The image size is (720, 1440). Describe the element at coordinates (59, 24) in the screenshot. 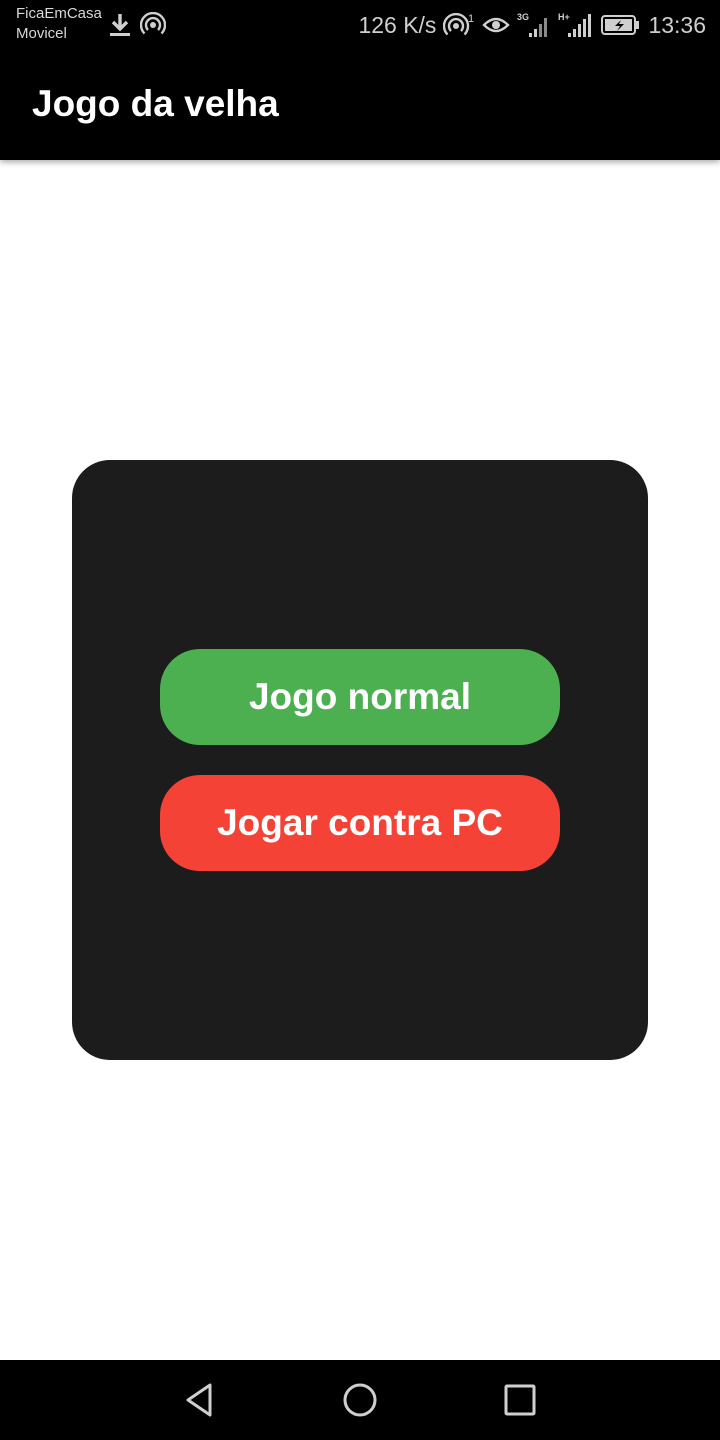

I see `carrier-info: FicaEmCasa Movicel` at that location.